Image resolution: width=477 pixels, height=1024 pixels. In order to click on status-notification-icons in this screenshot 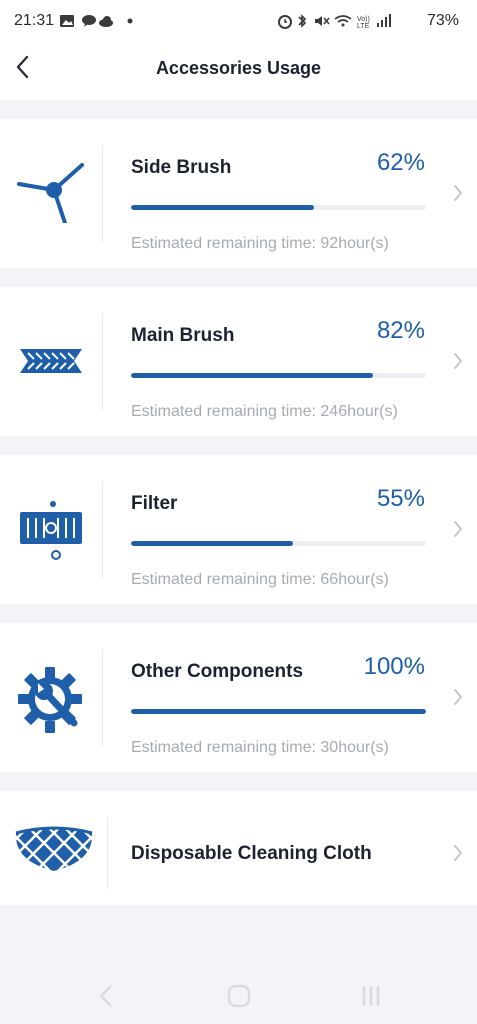, I will do `click(96, 21)`.